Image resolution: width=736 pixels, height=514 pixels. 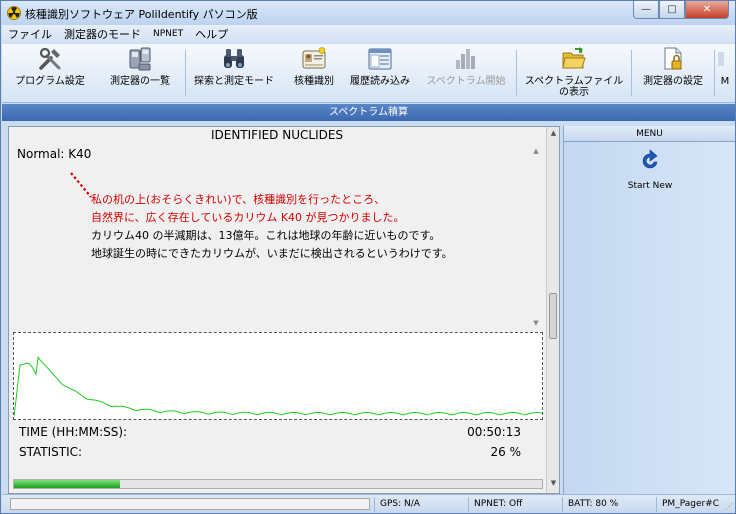 What do you see at coordinates (211, 34) in the screenshot?
I see `menu-help: ヘルプ` at bounding box center [211, 34].